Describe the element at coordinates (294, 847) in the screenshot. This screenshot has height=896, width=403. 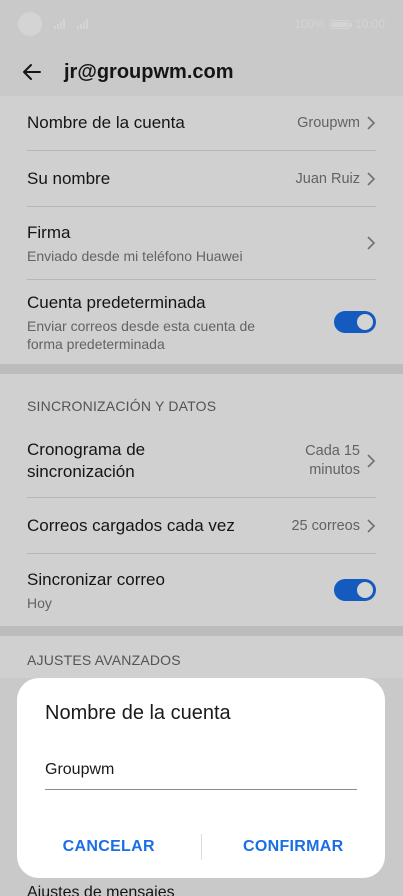
I see `confirm-button: CONFIRMAR` at that location.